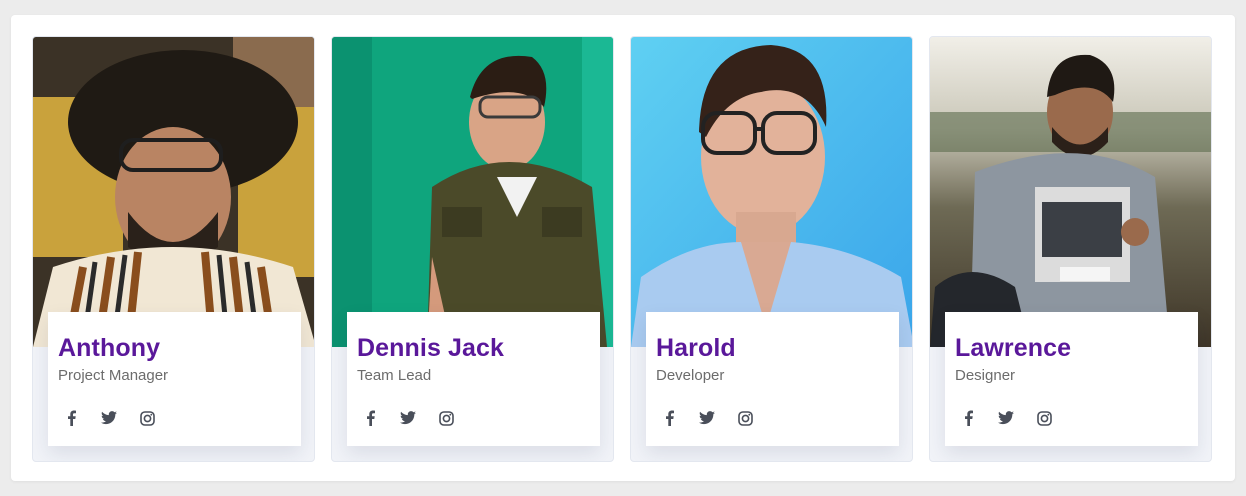 The width and height of the screenshot is (1246, 496). What do you see at coordinates (174, 379) in the screenshot?
I see `member-info-panel: Anthony Project Manager` at bounding box center [174, 379].